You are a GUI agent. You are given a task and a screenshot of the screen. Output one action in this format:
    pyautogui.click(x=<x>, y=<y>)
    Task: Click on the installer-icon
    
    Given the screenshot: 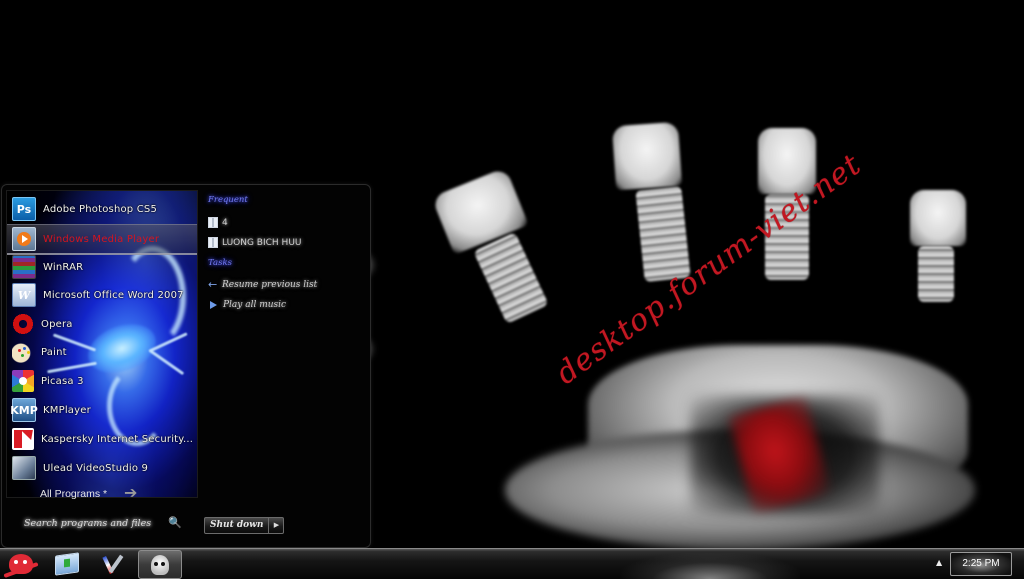 What is the action you would take?
    pyautogui.click(x=67, y=564)
    